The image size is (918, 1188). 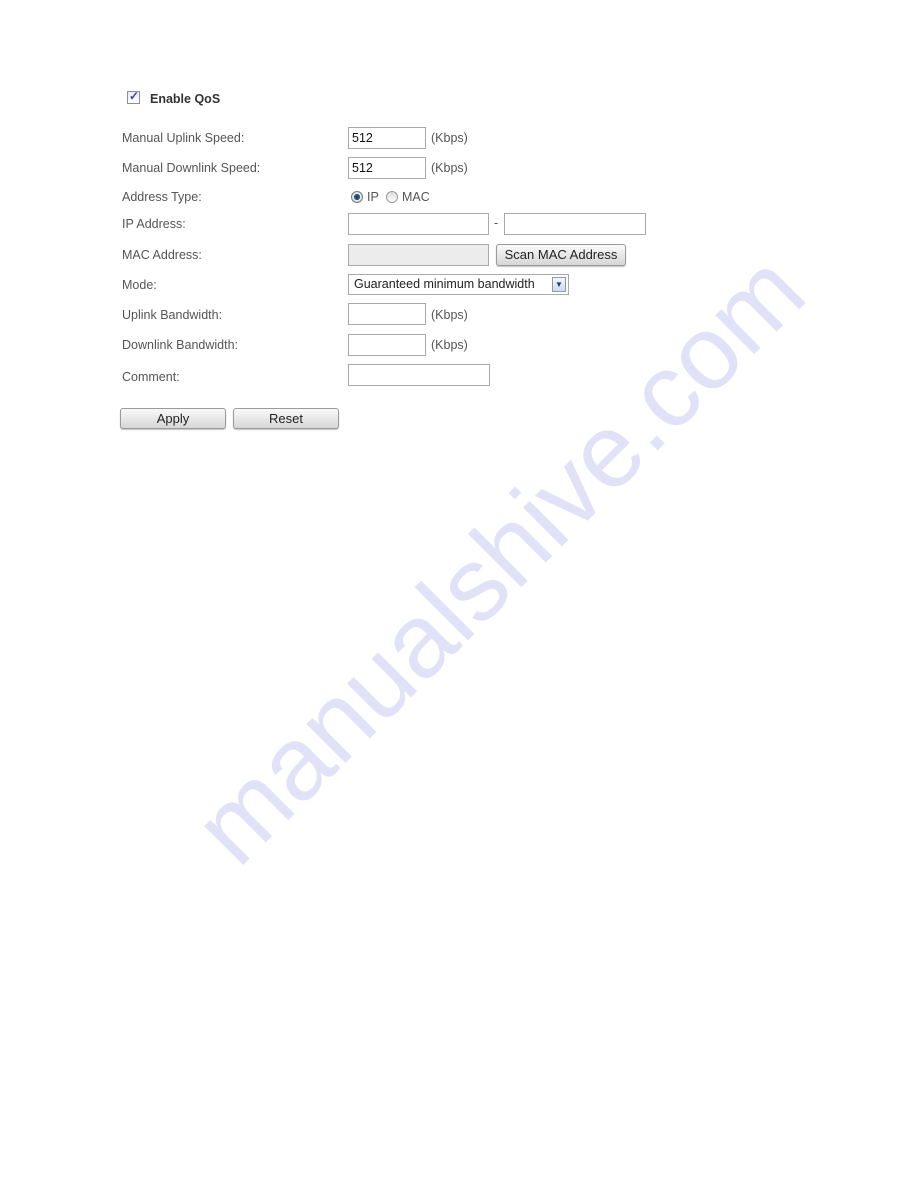 What do you see at coordinates (449, 315) in the screenshot?
I see `uplink-bandwidth-unit: (Kbps)` at bounding box center [449, 315].